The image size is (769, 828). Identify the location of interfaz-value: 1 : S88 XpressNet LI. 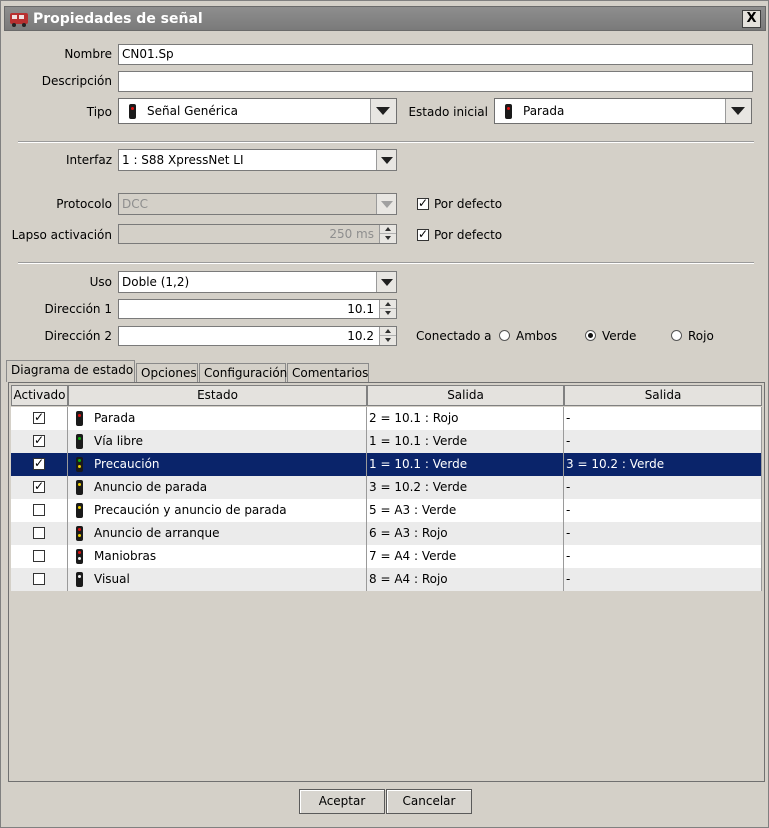
(183, 160).